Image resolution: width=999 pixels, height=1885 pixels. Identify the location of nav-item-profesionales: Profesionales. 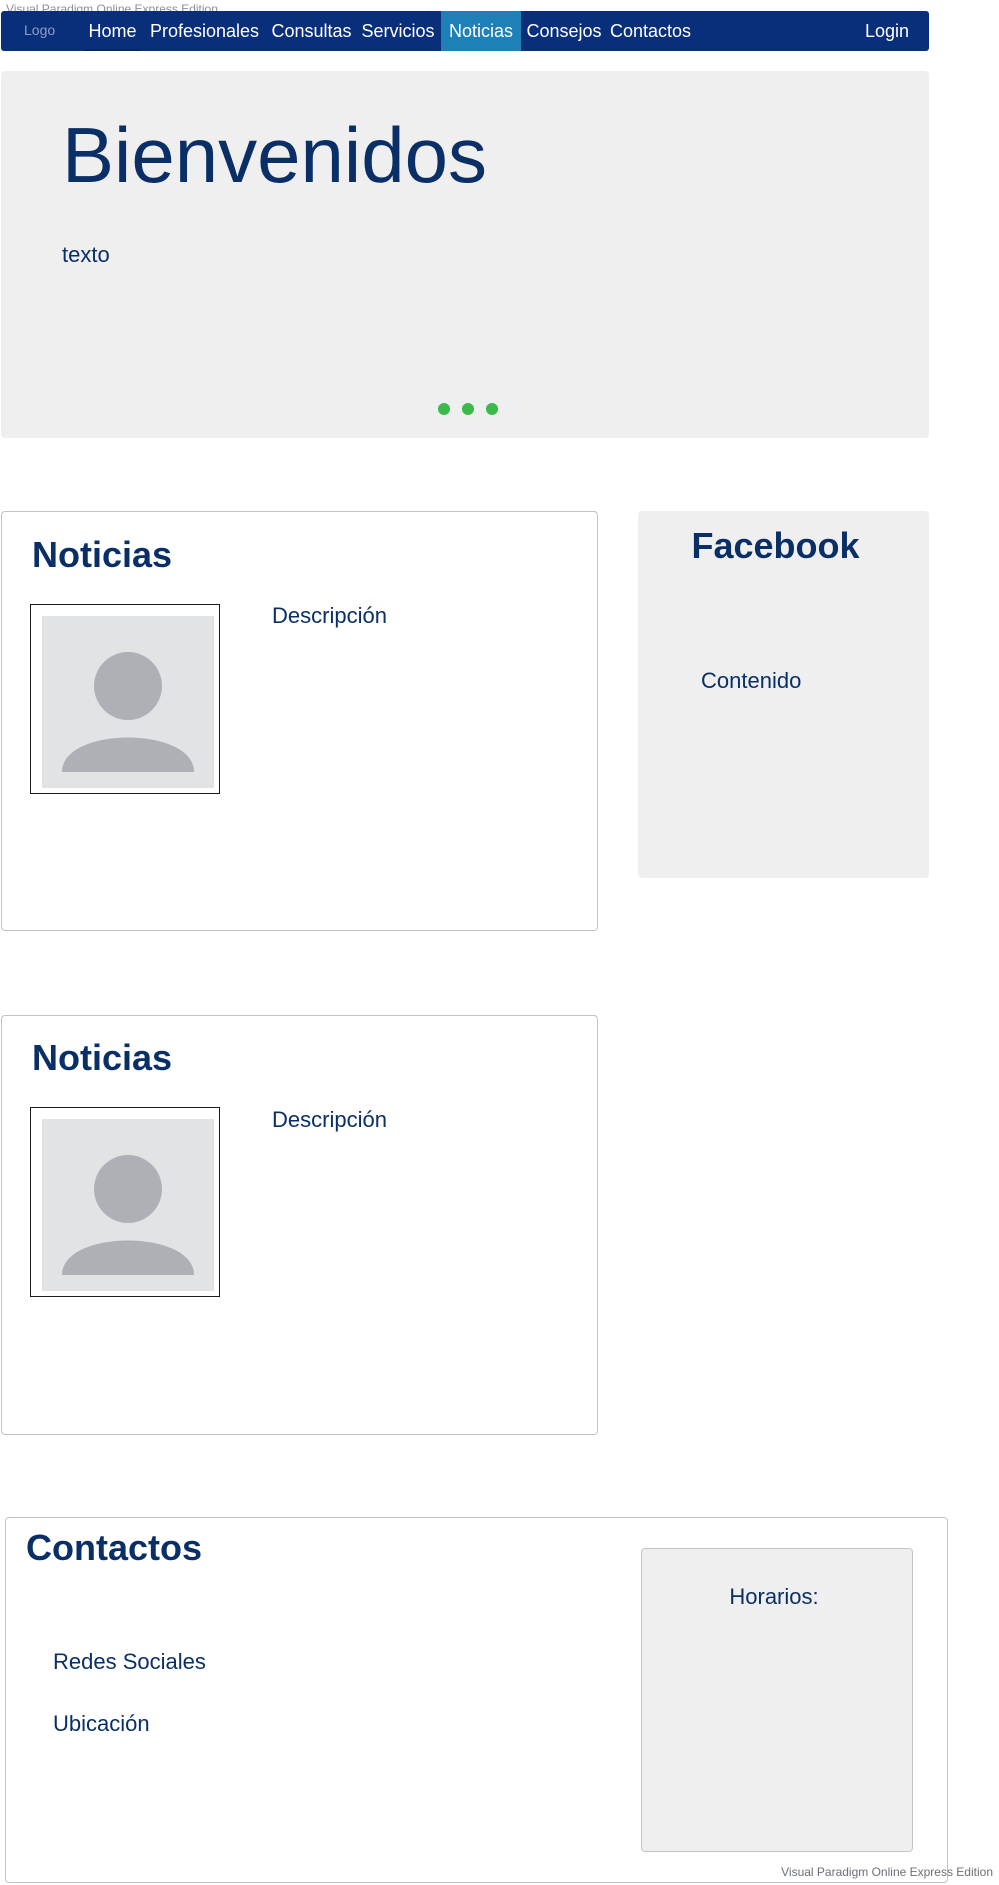
(204, 31).